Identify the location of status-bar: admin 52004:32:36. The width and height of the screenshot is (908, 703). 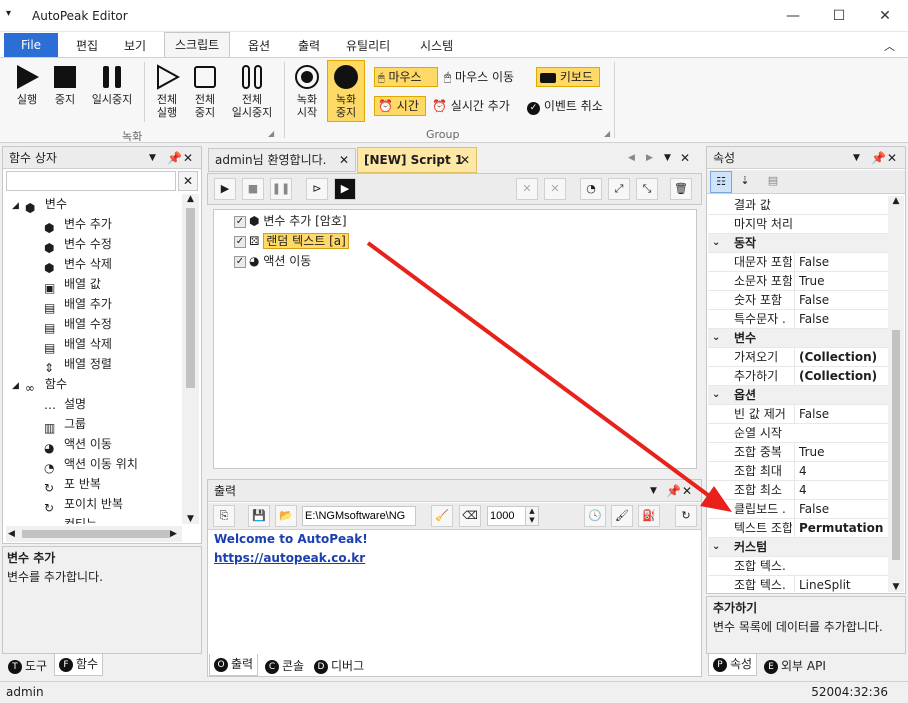
(454, 692).